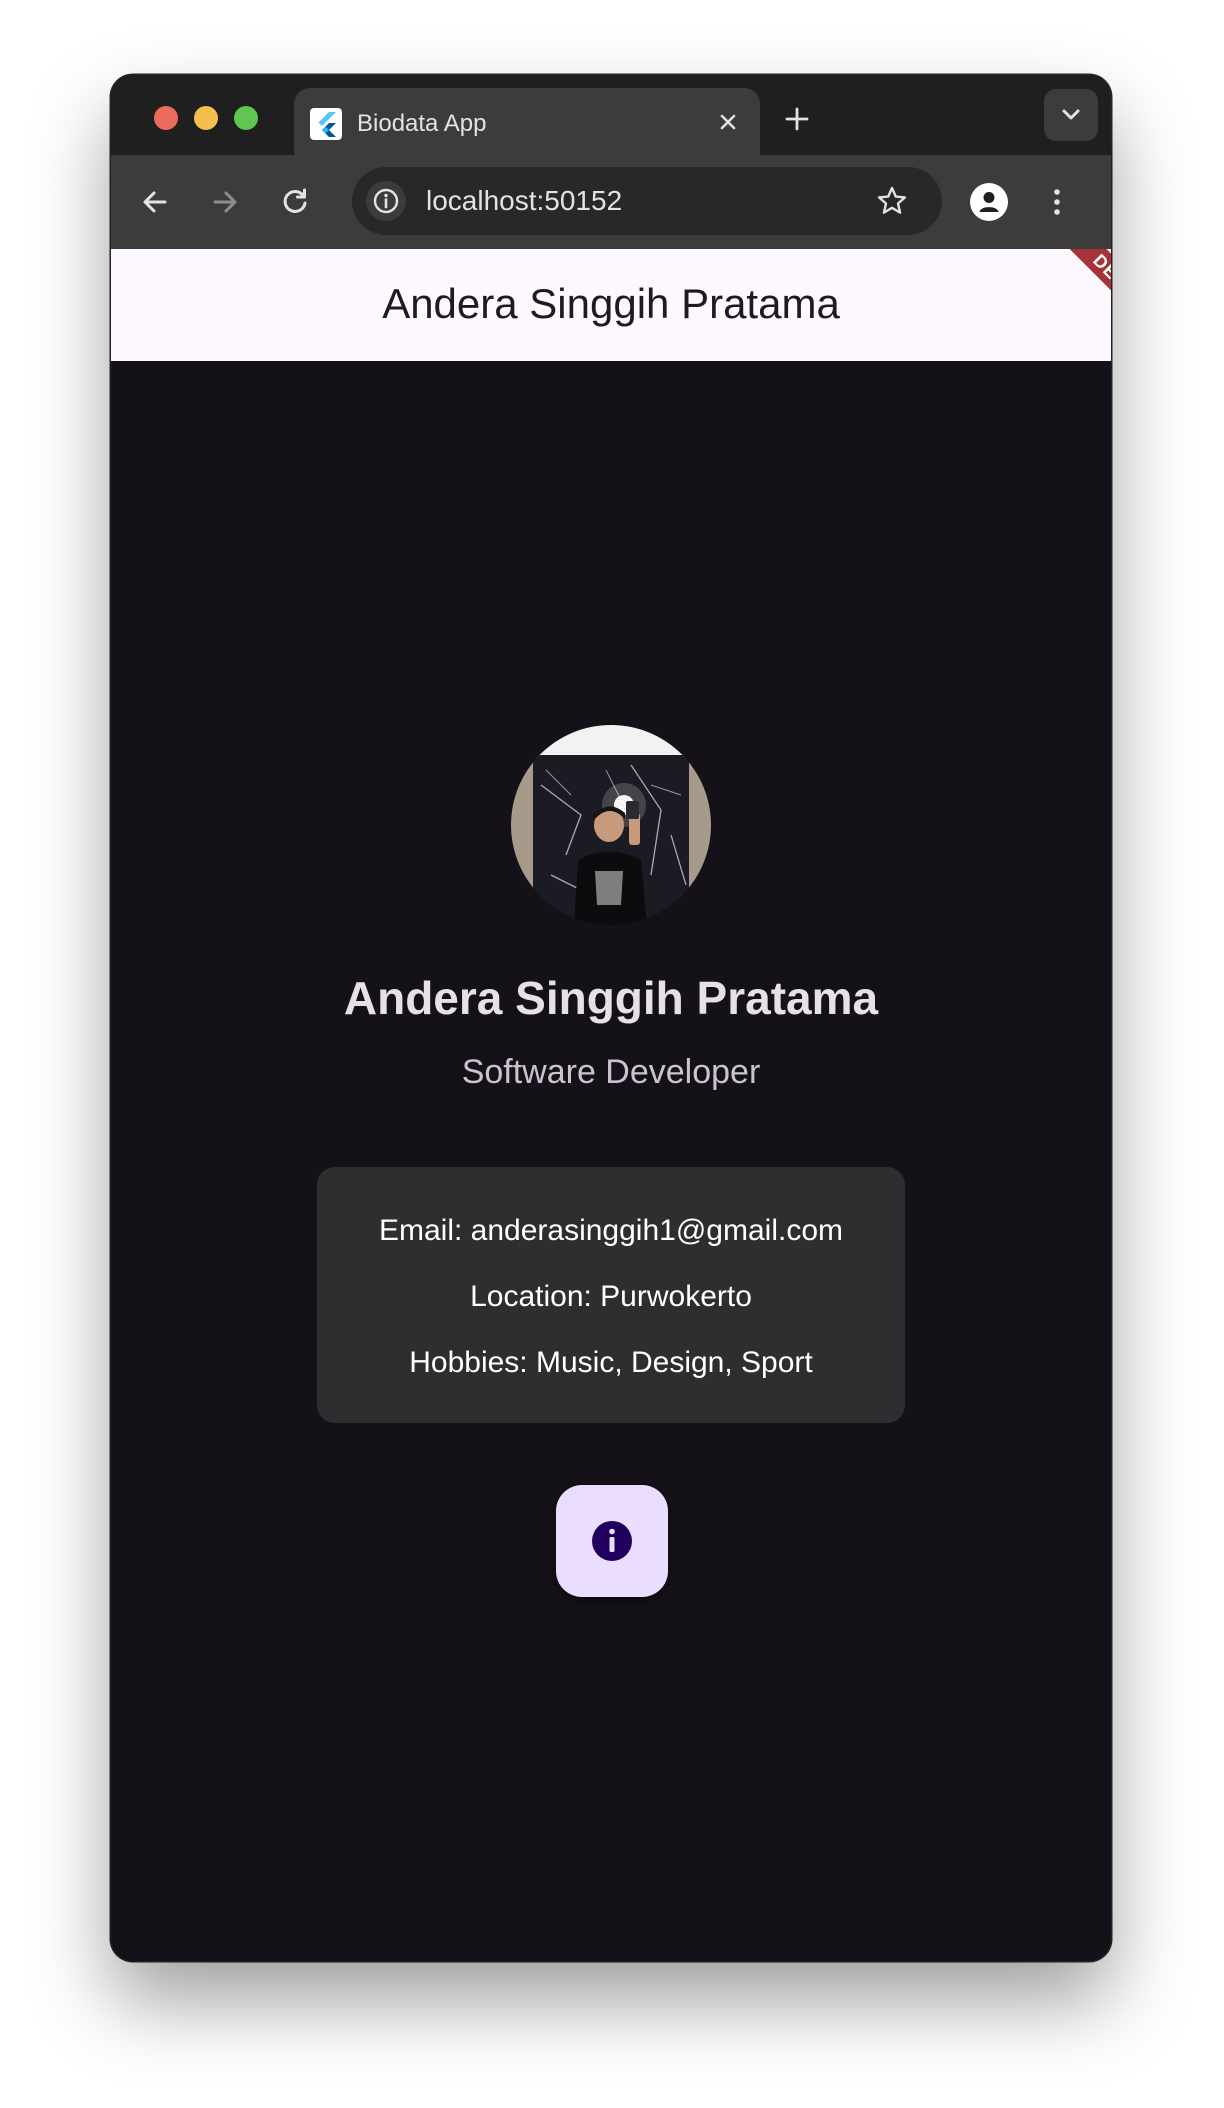 This screenshot has width=1224, height=2108. What do you see at coordinates (611, 825) in the screenshot?
I see `profile-avatar` at bounding box center [611, 825].